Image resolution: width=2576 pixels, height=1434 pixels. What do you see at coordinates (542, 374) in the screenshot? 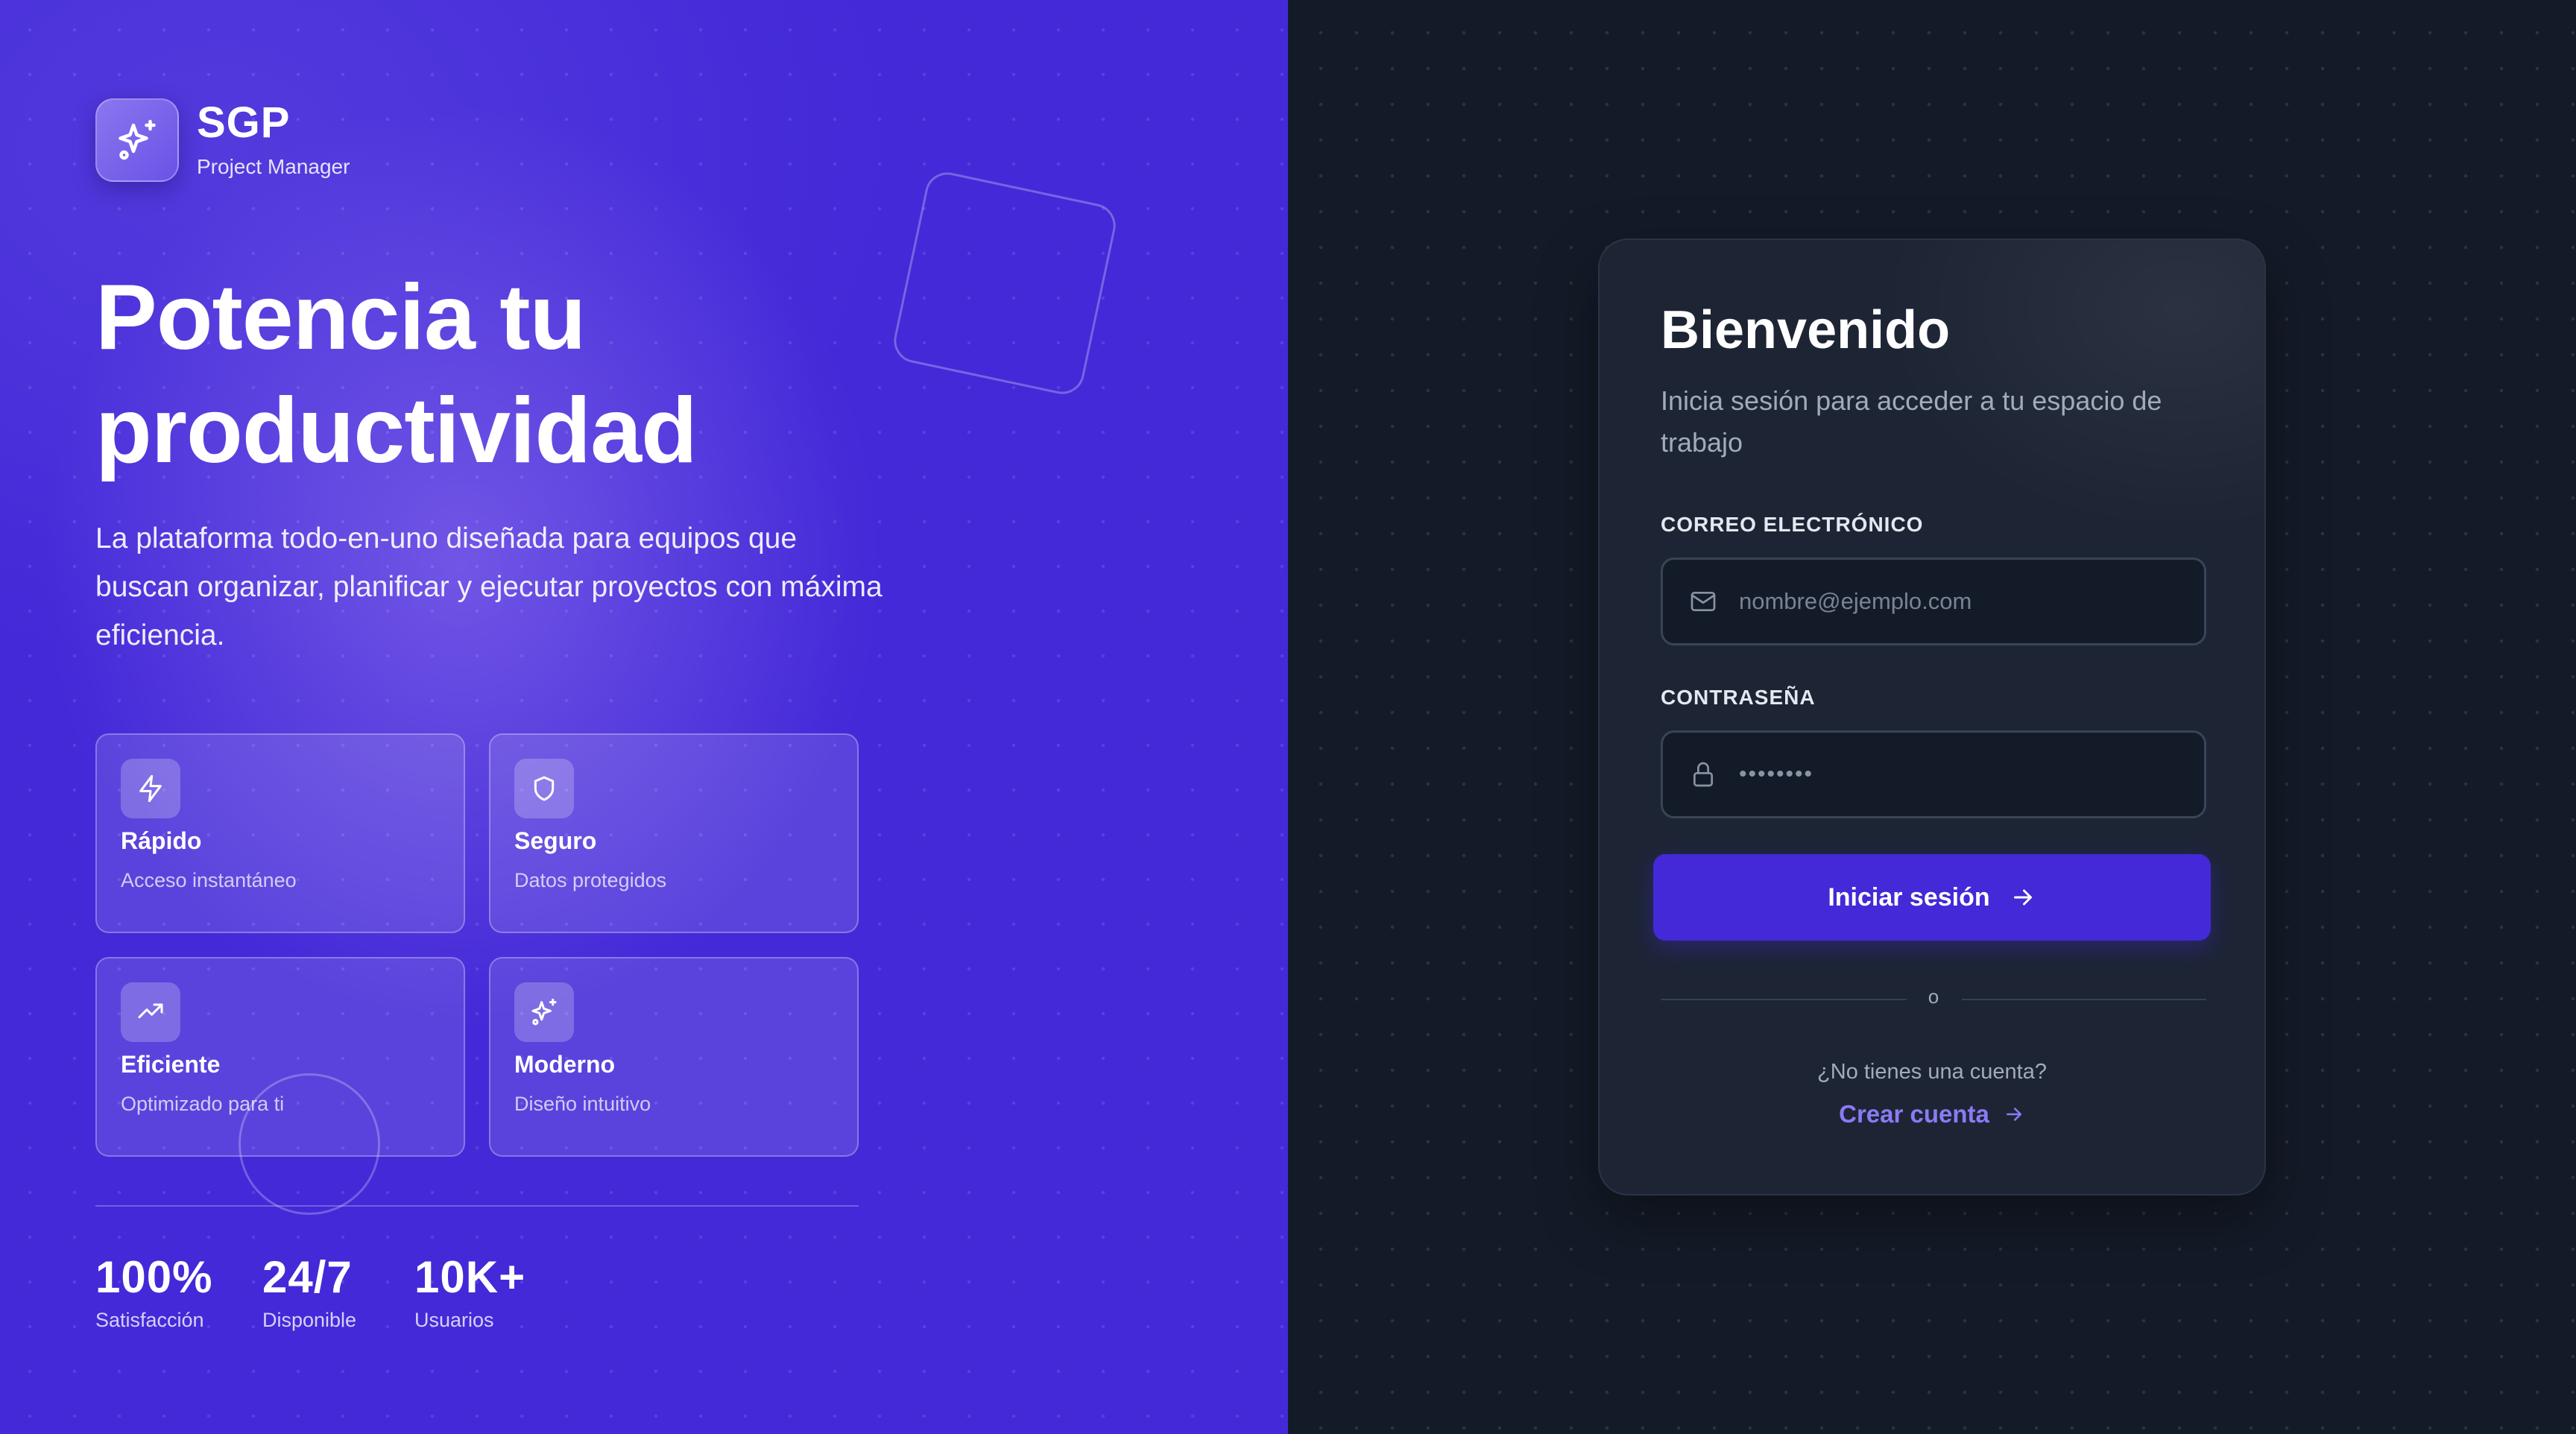
I see `hero-title: Potencia tu productividad` at bounding box center [542, 374].